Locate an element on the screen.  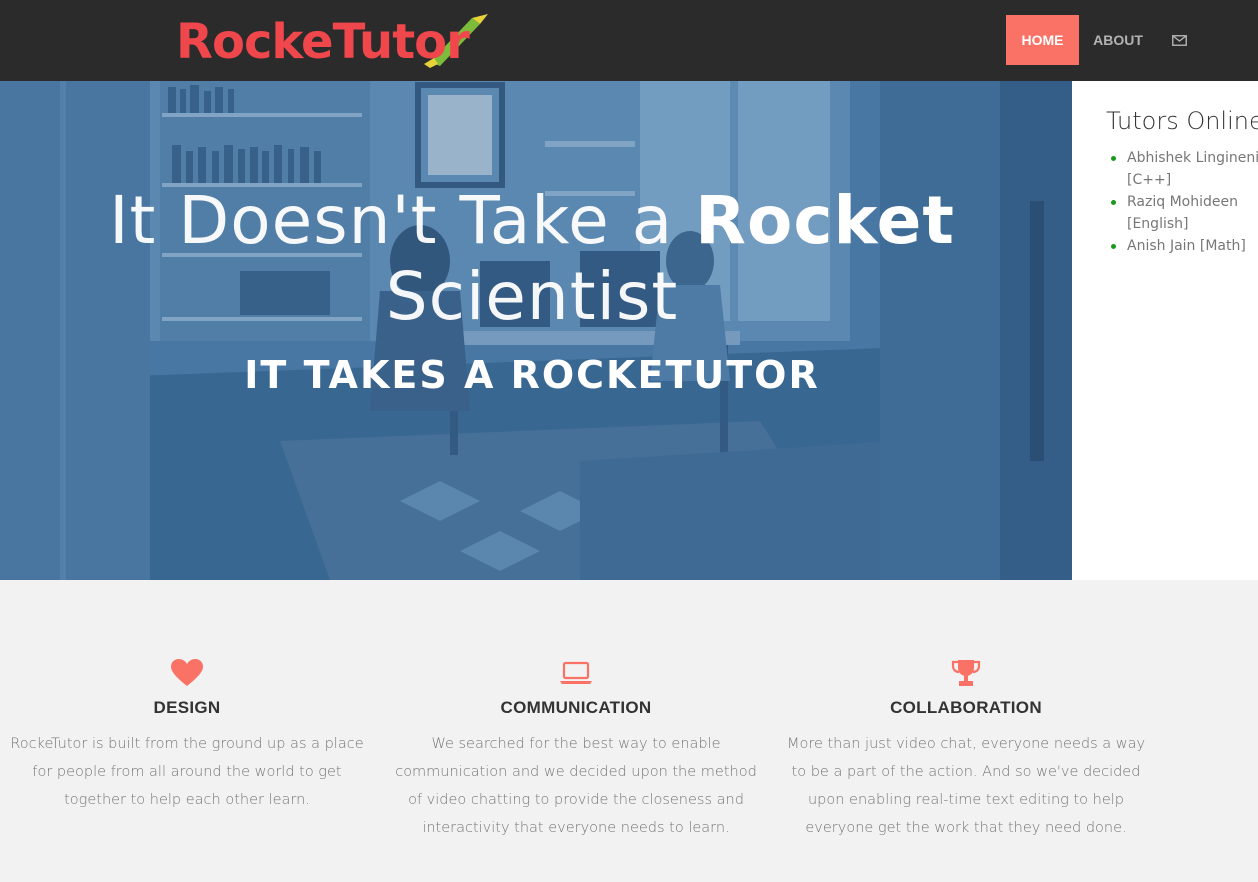
logo: RockeTutor is located at coordinates (341, 41).